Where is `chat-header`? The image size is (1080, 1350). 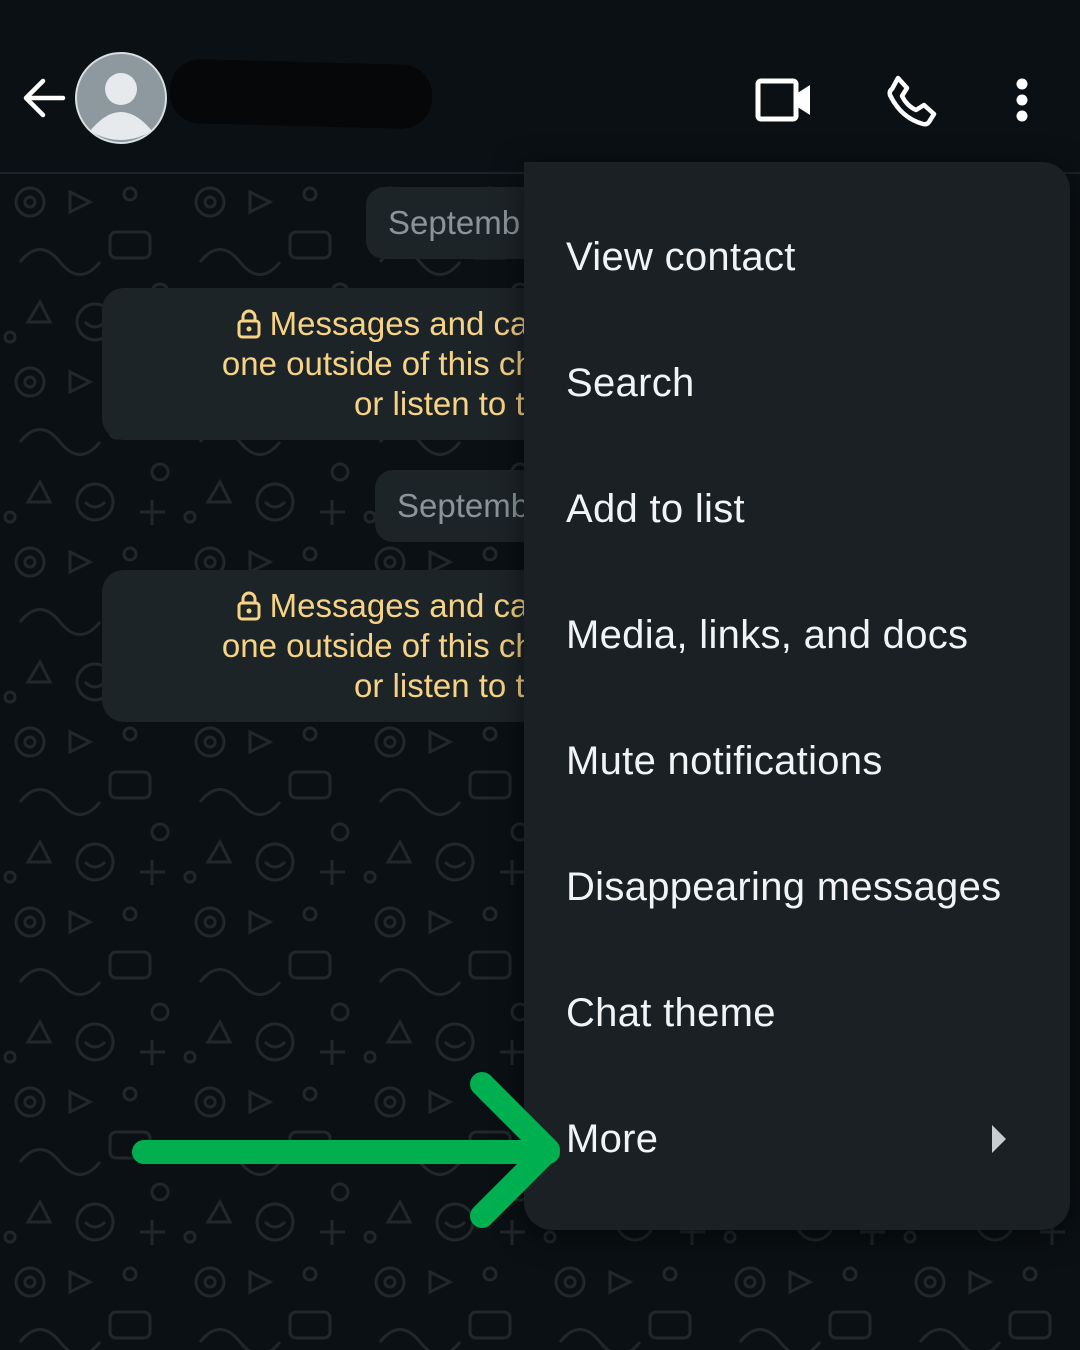 chat-header is located at coordinates (540, 87).